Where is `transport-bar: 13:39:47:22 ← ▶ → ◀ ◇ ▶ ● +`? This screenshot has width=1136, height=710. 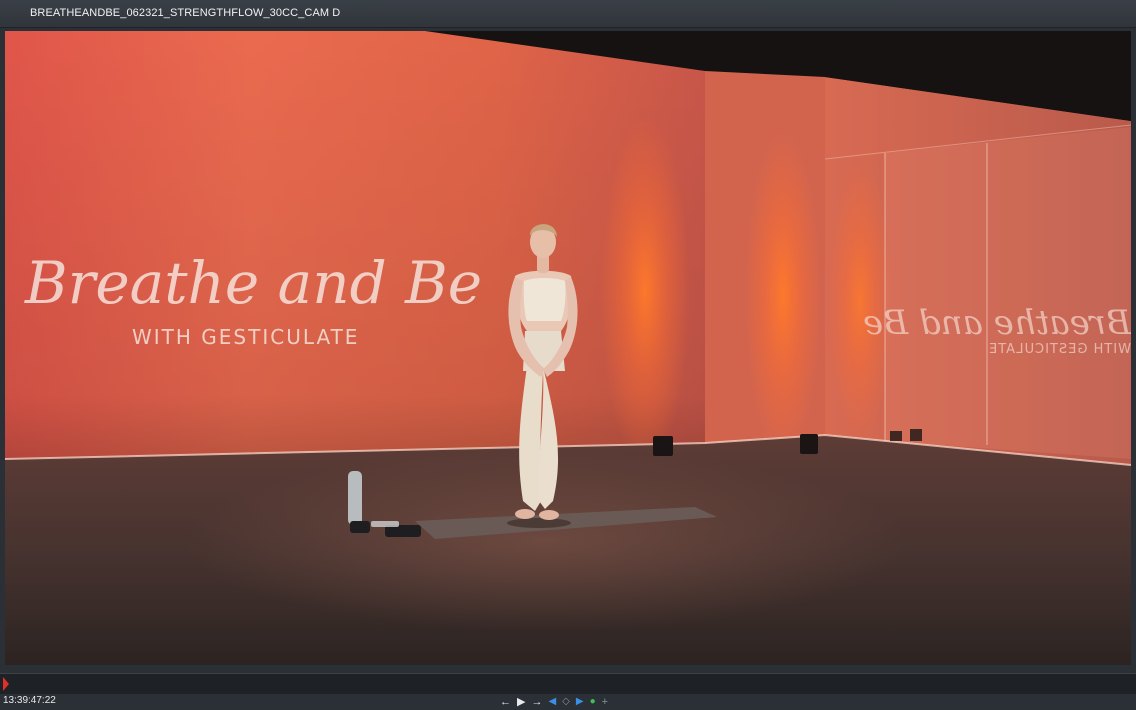 transport-bar: 13:39:47:22 ← ▶ → ◀ ◇ ▶ ● + is located at coordinates (568, 702).